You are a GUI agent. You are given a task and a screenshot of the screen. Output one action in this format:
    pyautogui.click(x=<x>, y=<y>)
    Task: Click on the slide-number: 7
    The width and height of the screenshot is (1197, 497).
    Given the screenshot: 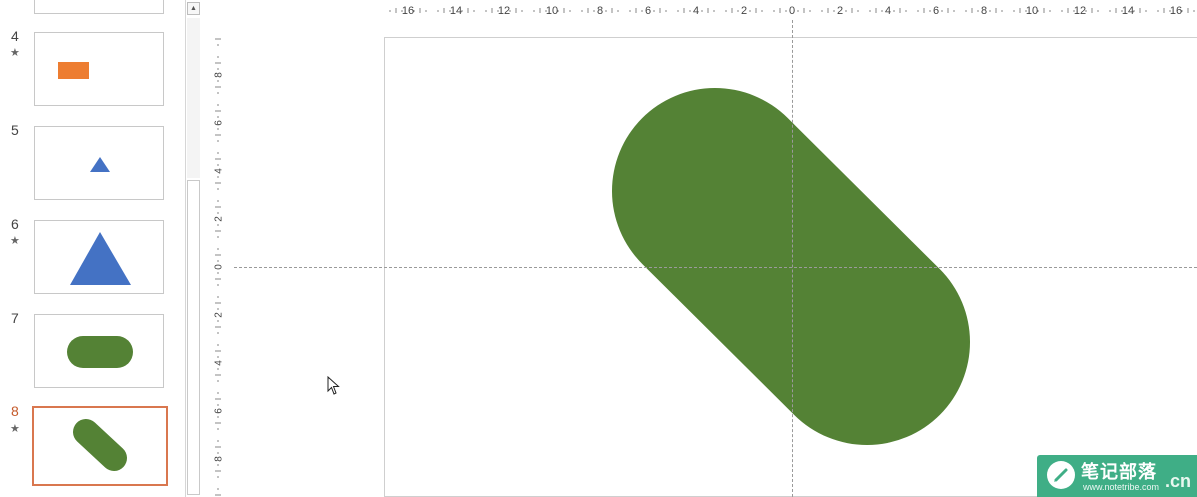 What is the action you would take?
    pyautogui.click(x=15, y=318)
    